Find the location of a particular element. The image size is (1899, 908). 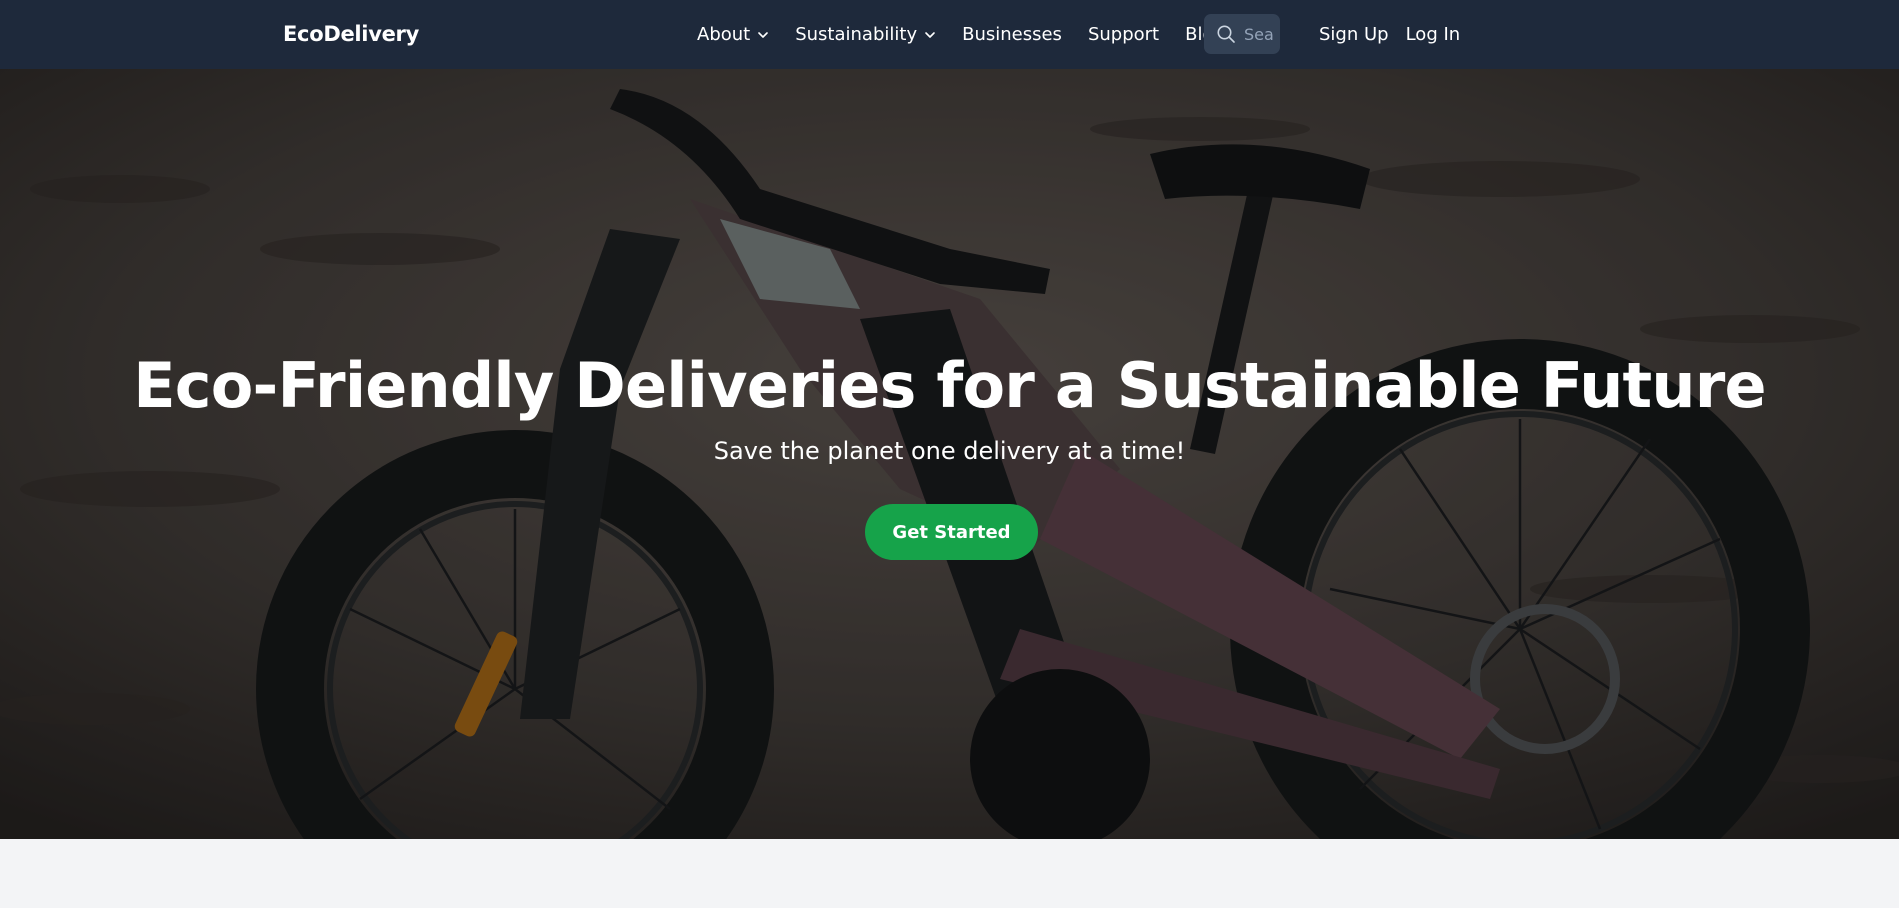

below-hero-section is located at coordinates (949, 873).